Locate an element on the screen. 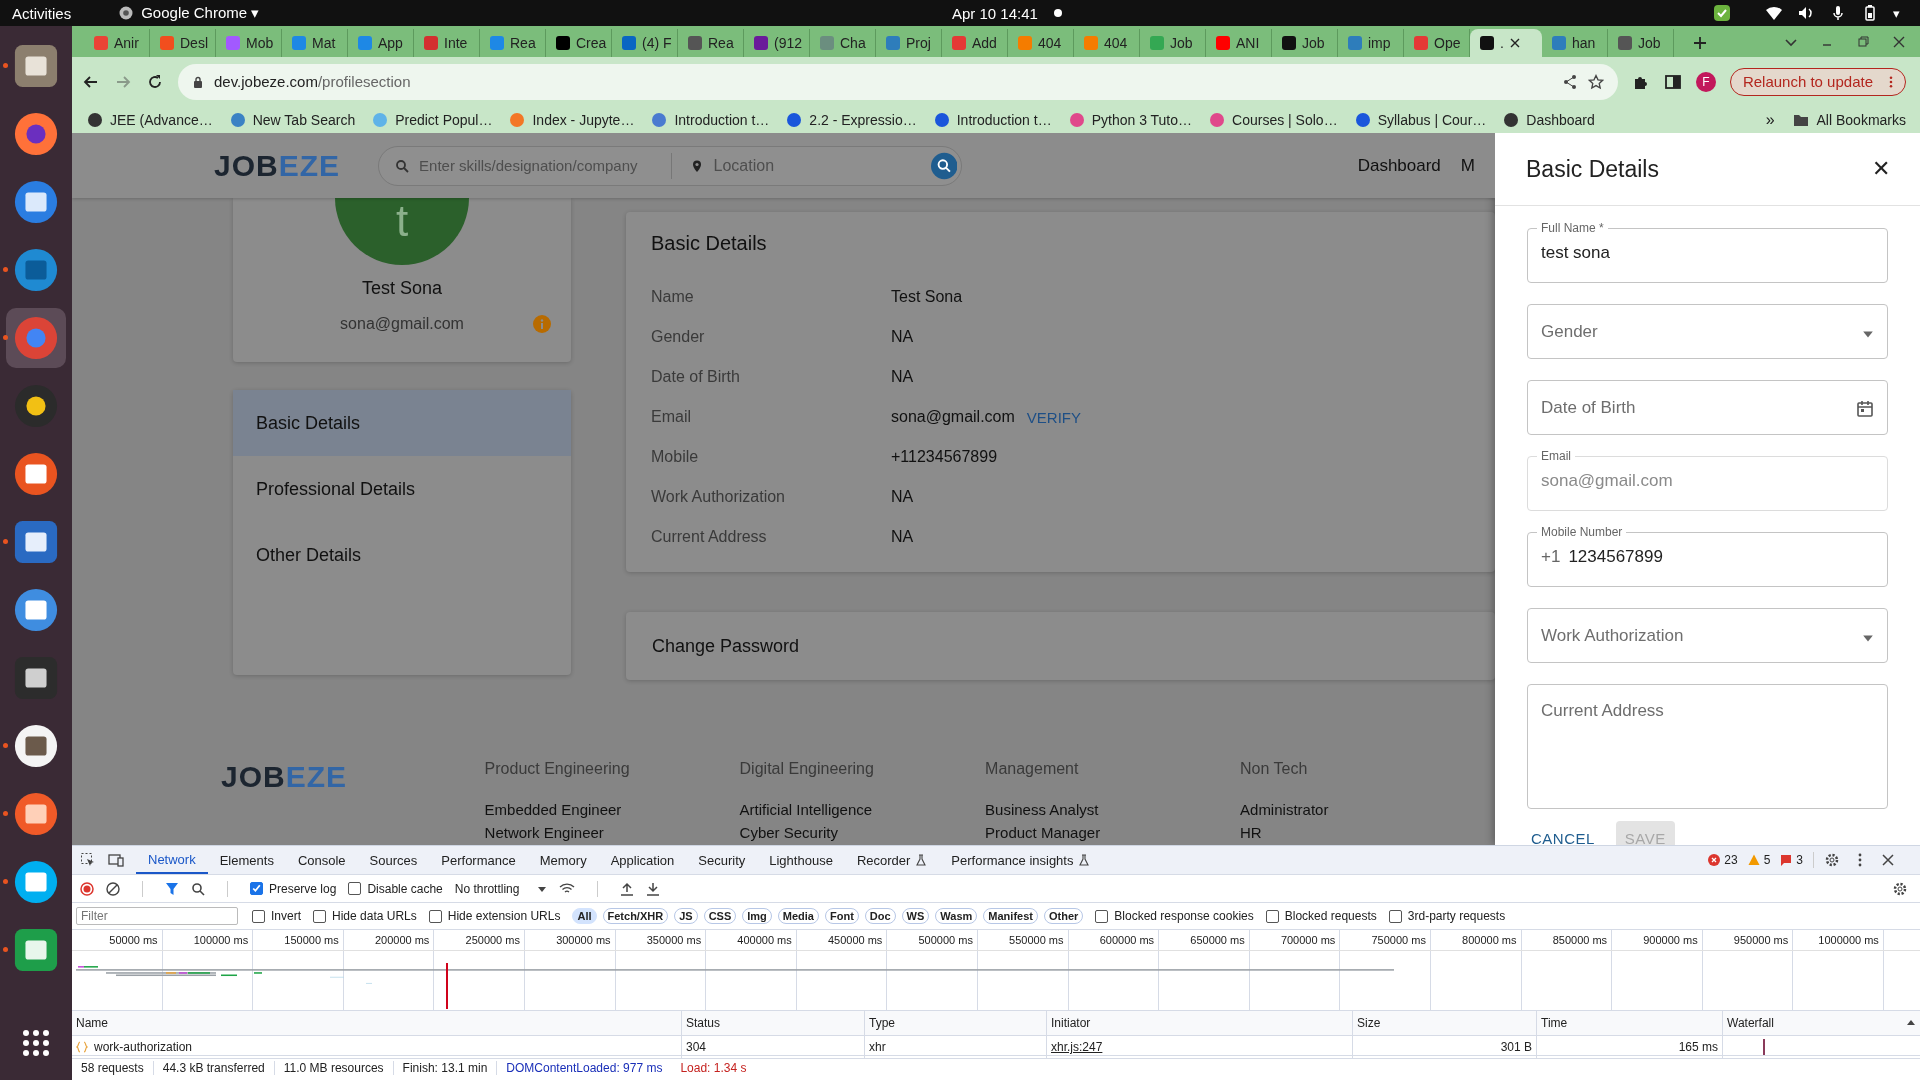 The height and width of the screenshot is (1080, 1920). clear-icon is located at coordinates (113, 888).